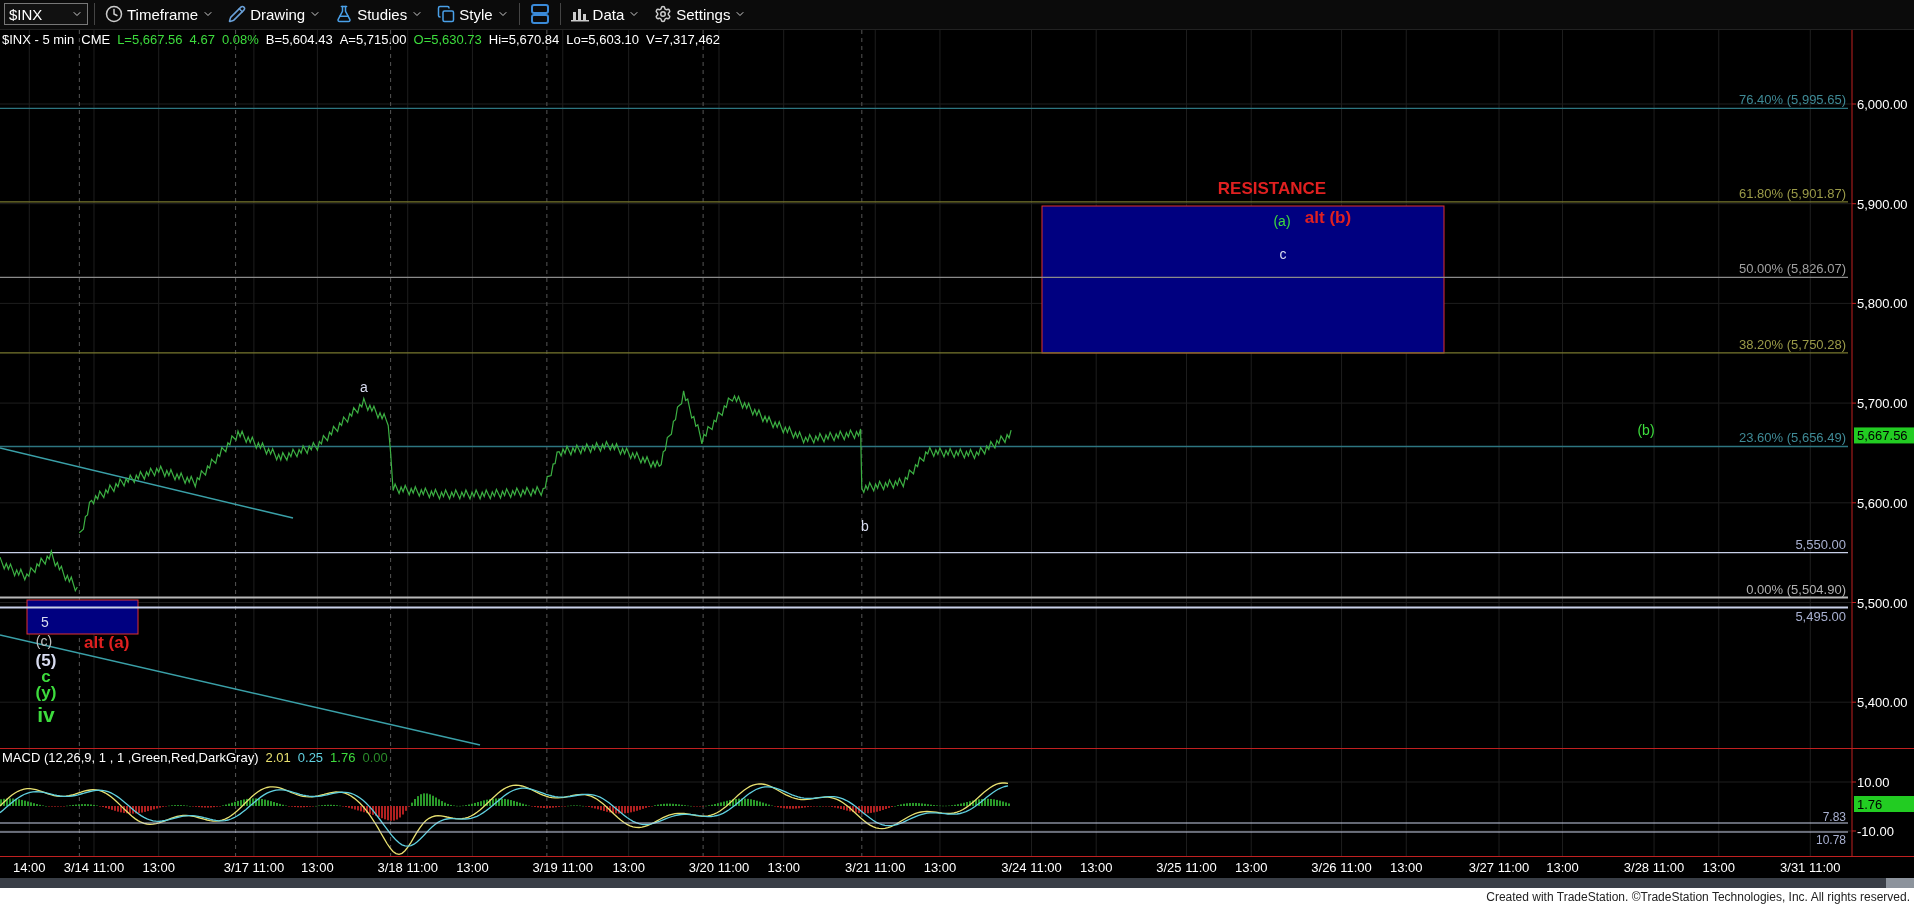  I want to click on quote-value: B=5,604.43, so click(299, 39).